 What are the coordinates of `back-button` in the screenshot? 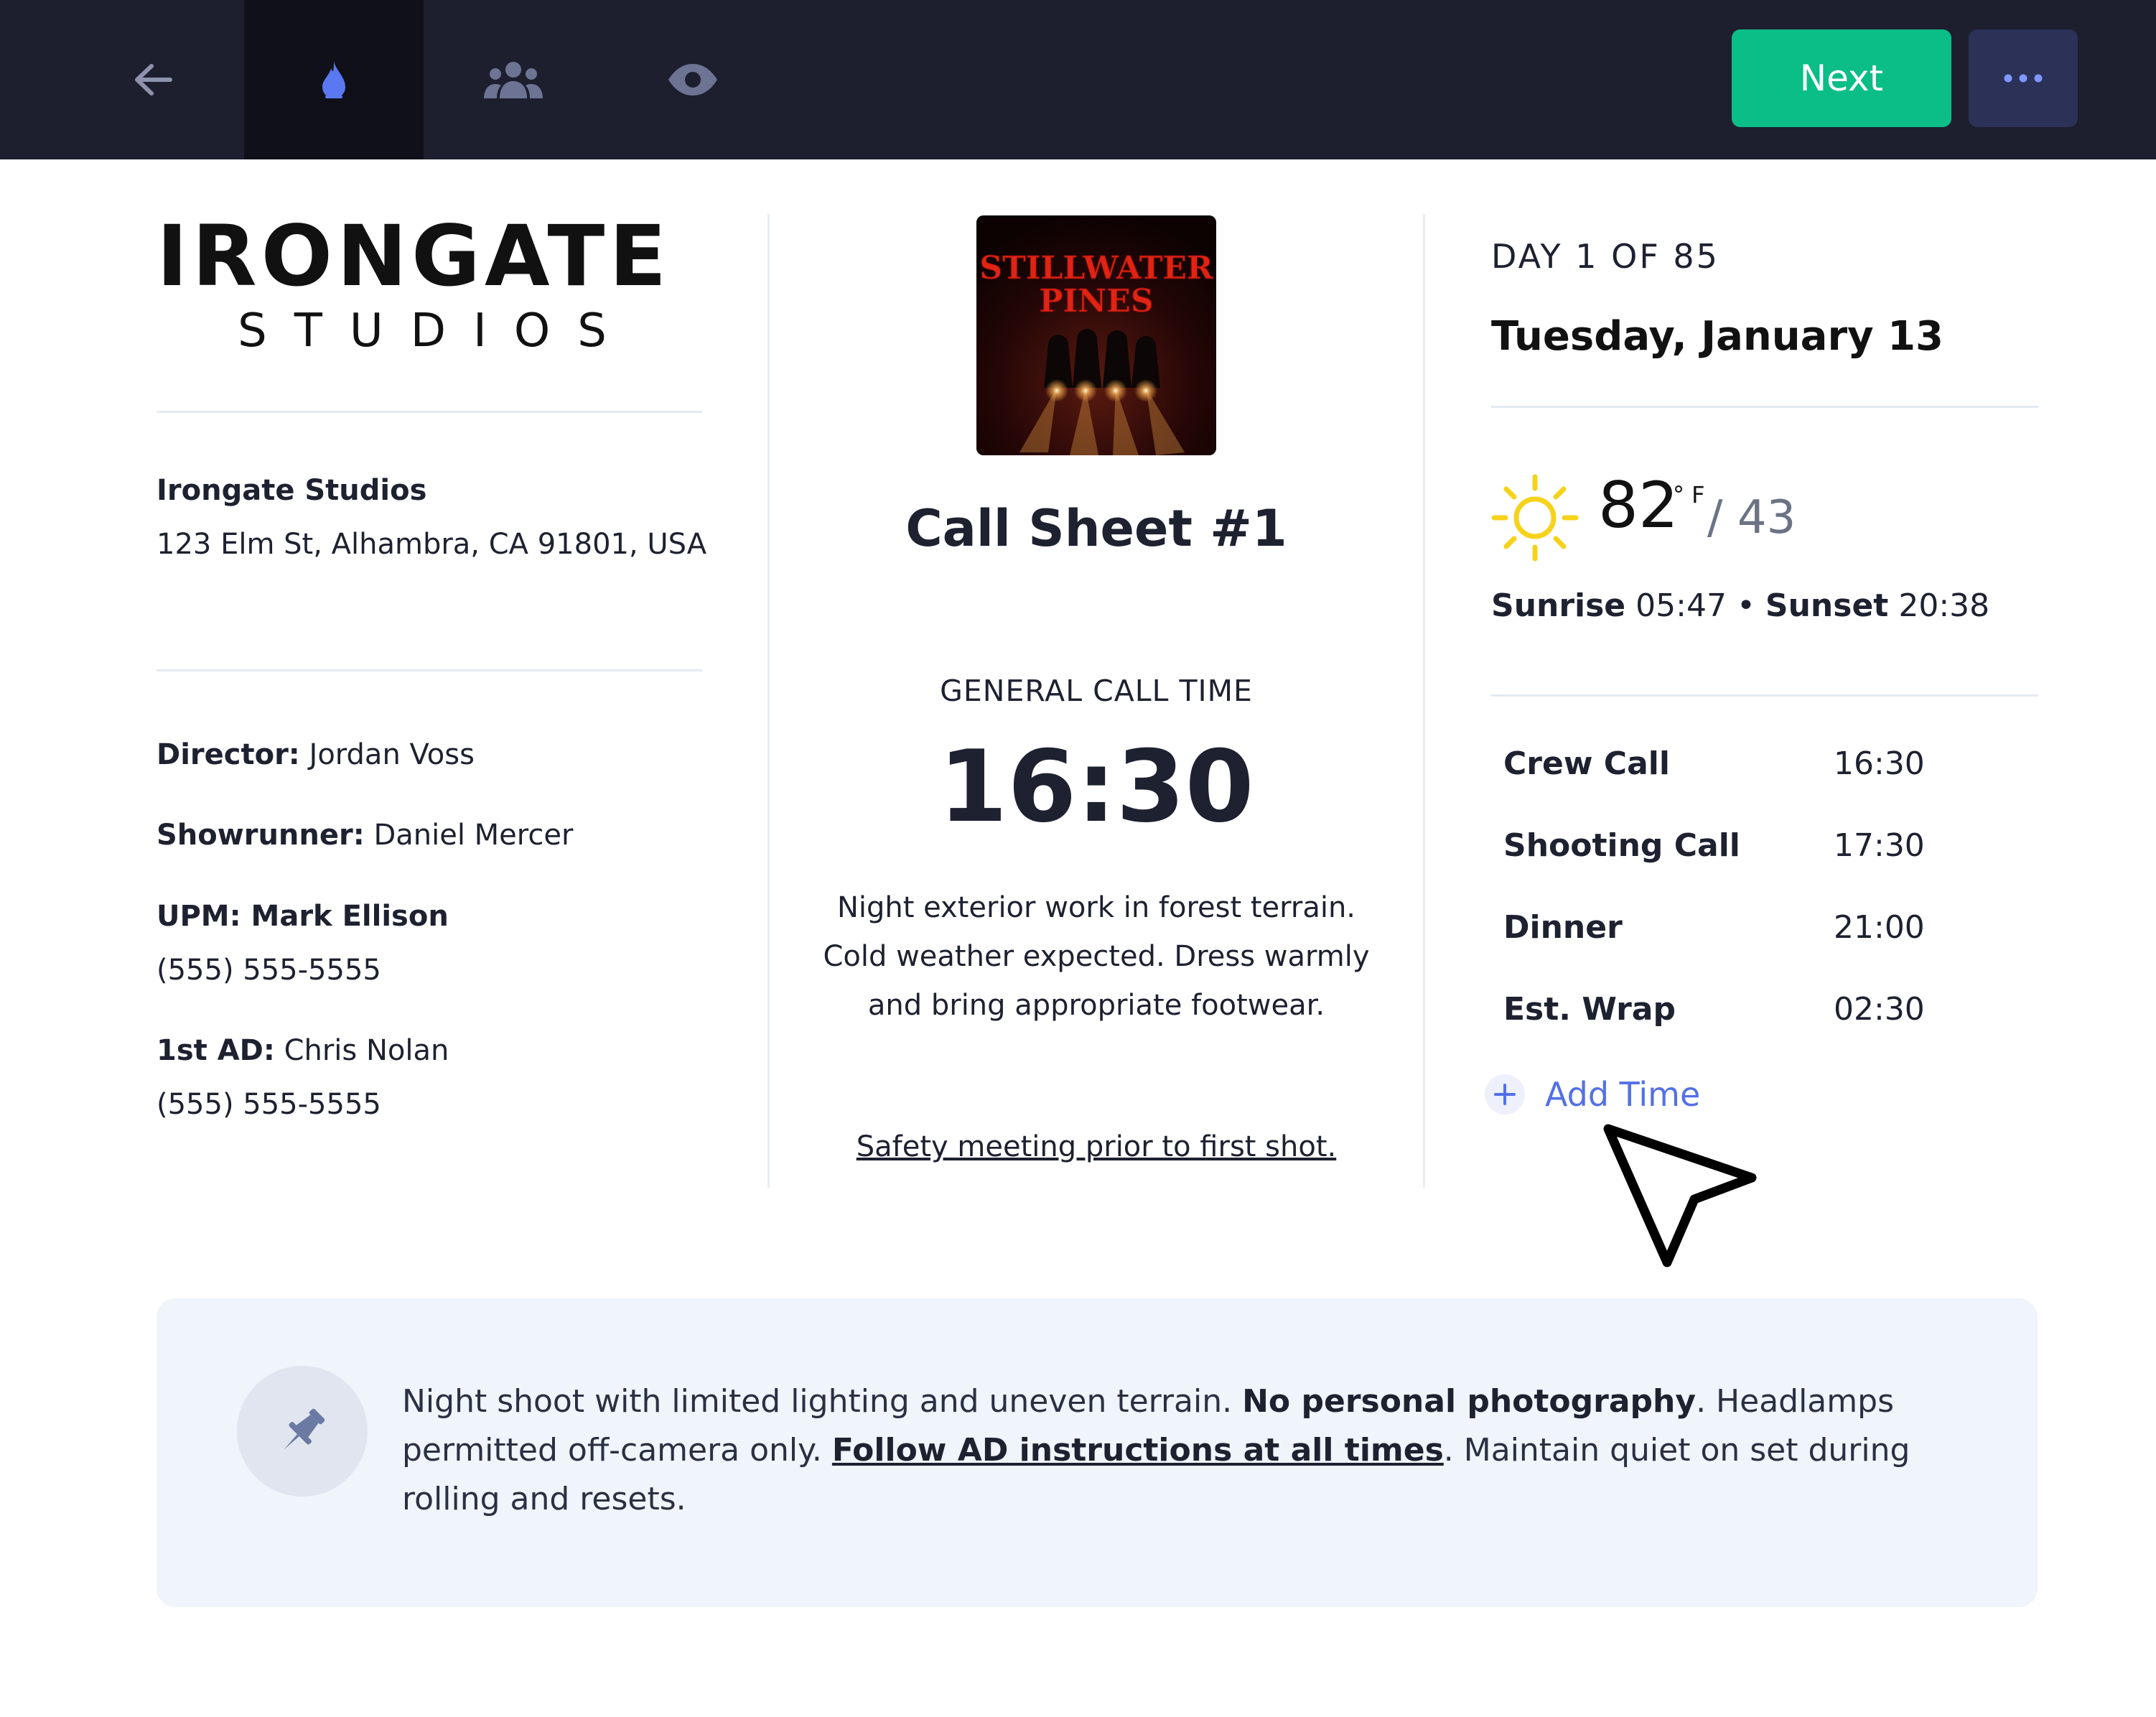 It's located at (153, 79).